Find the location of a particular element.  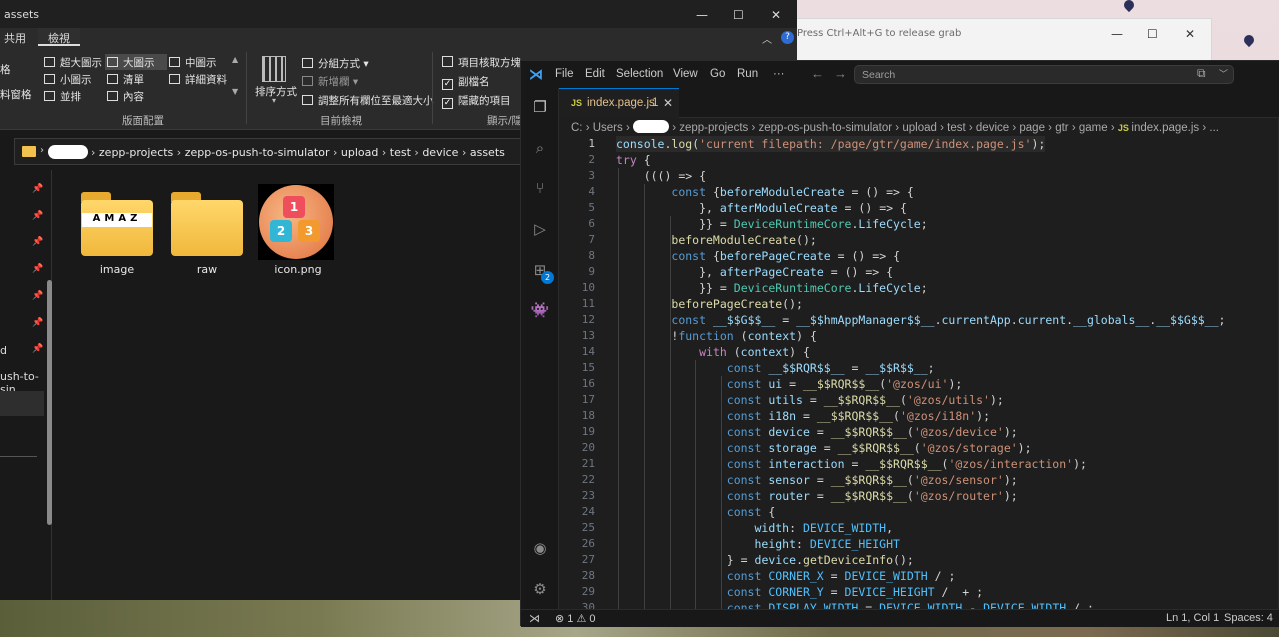

cursor-position: Ln 1, Col 1 is located at coordinates (1192, 618).